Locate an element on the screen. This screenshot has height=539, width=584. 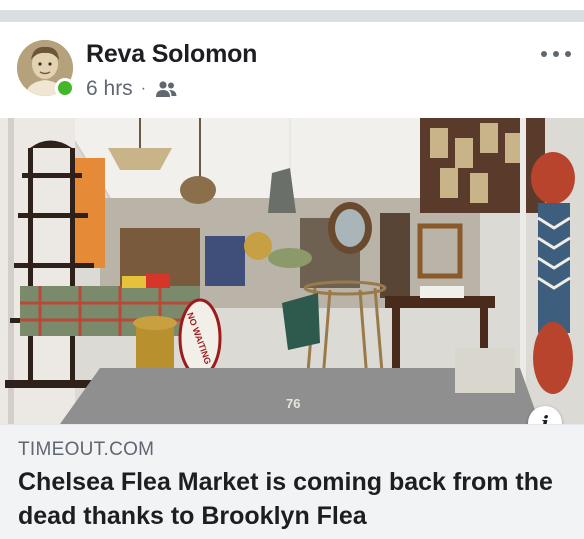
author-name: Reva Solomon is located at coordinates (171, 54).